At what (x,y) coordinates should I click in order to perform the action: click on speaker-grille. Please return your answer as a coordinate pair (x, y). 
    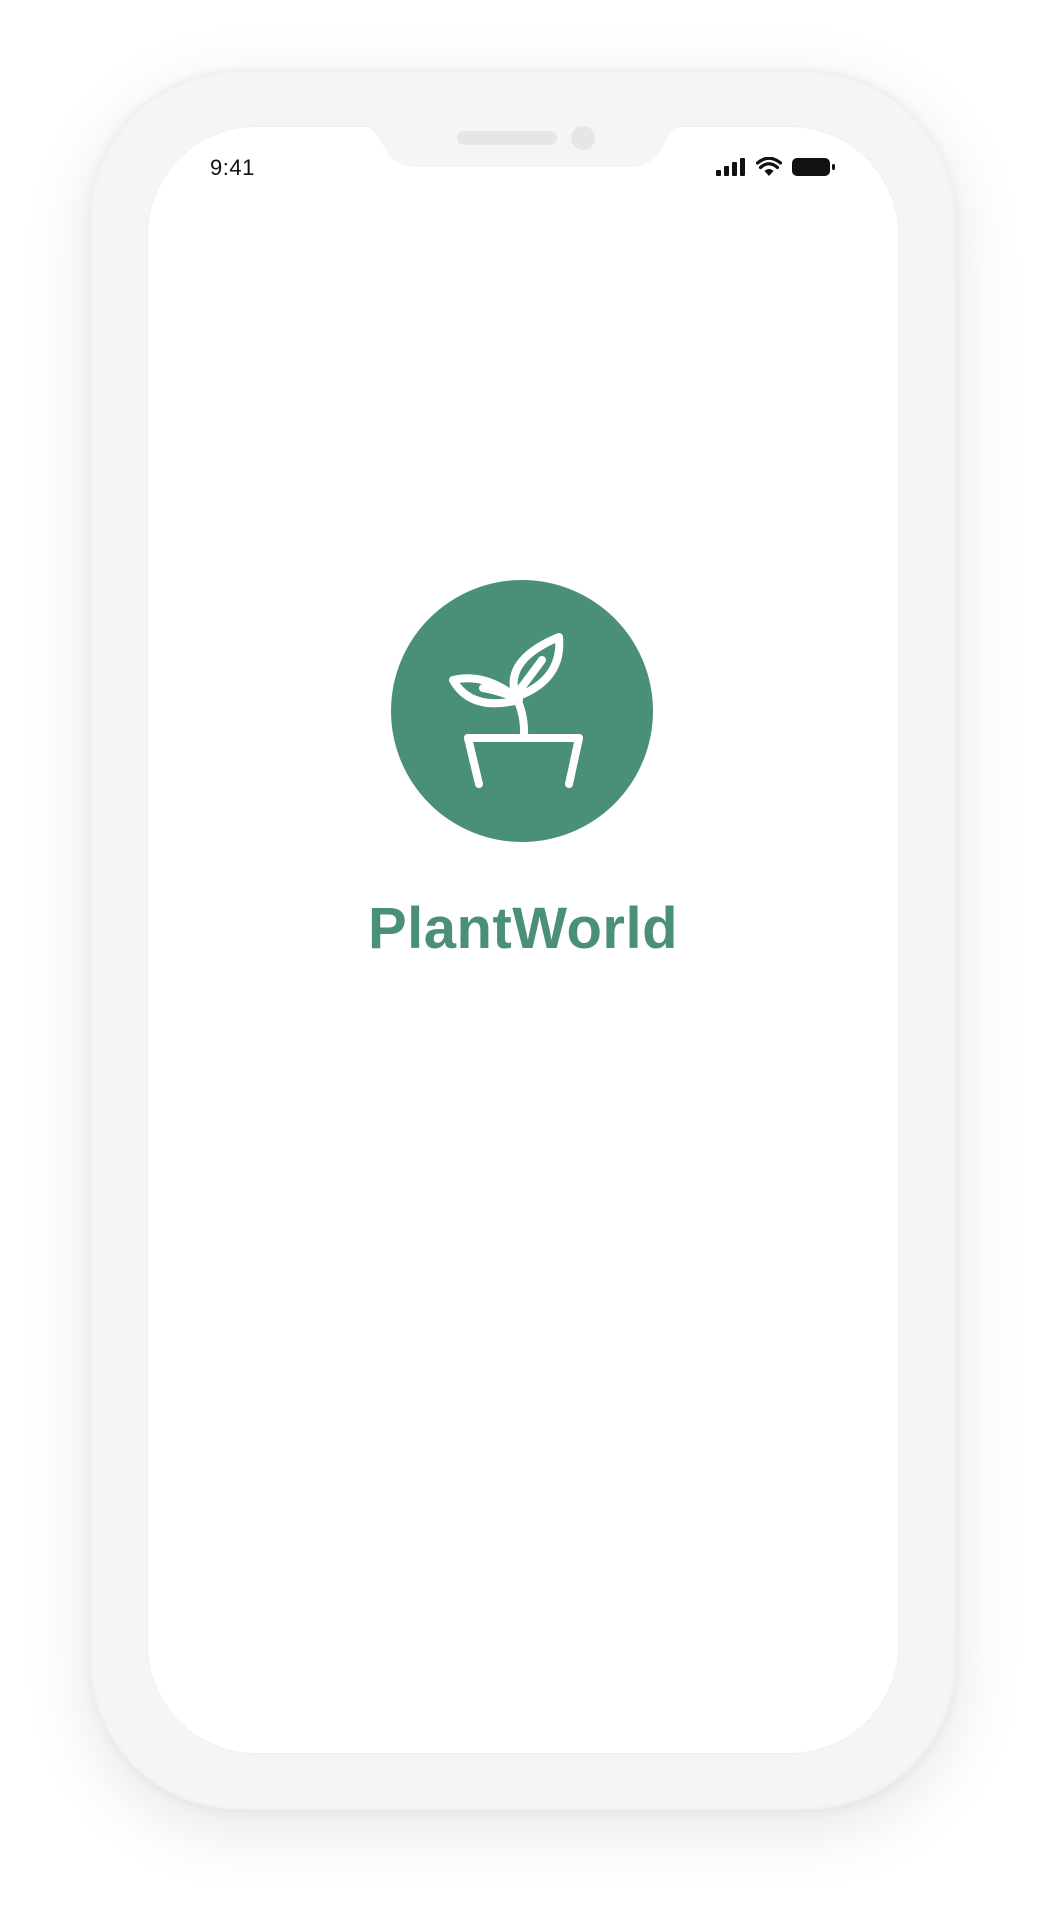
    Looking at the image, I should click on (507, 138).